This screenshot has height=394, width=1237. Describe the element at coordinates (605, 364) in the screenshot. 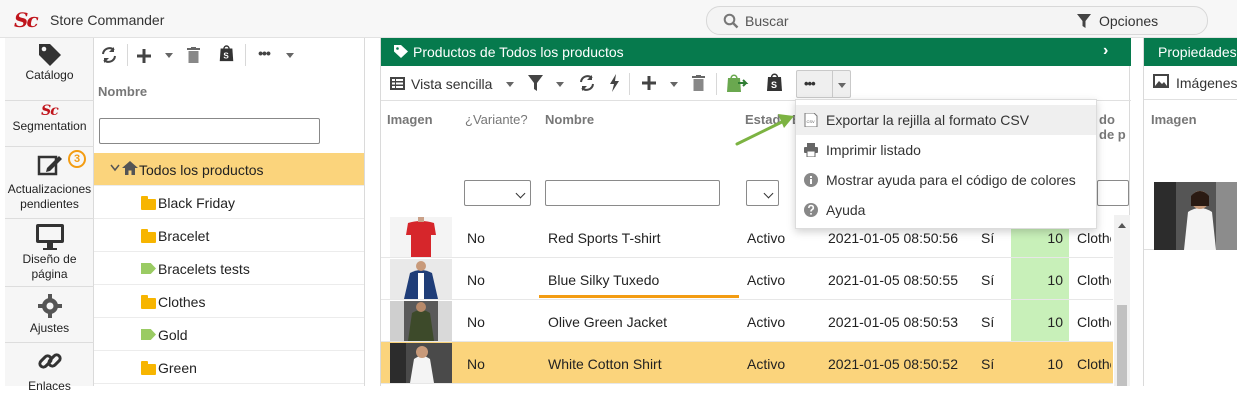

I see `name-cell: White Cotton Shirt` at that location.